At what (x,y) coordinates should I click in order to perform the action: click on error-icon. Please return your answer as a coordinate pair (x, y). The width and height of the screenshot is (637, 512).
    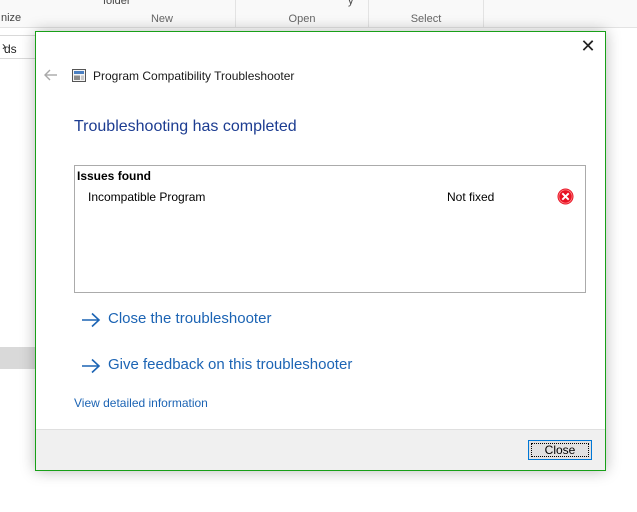
    Looking at the image, I should click on (565, 196).